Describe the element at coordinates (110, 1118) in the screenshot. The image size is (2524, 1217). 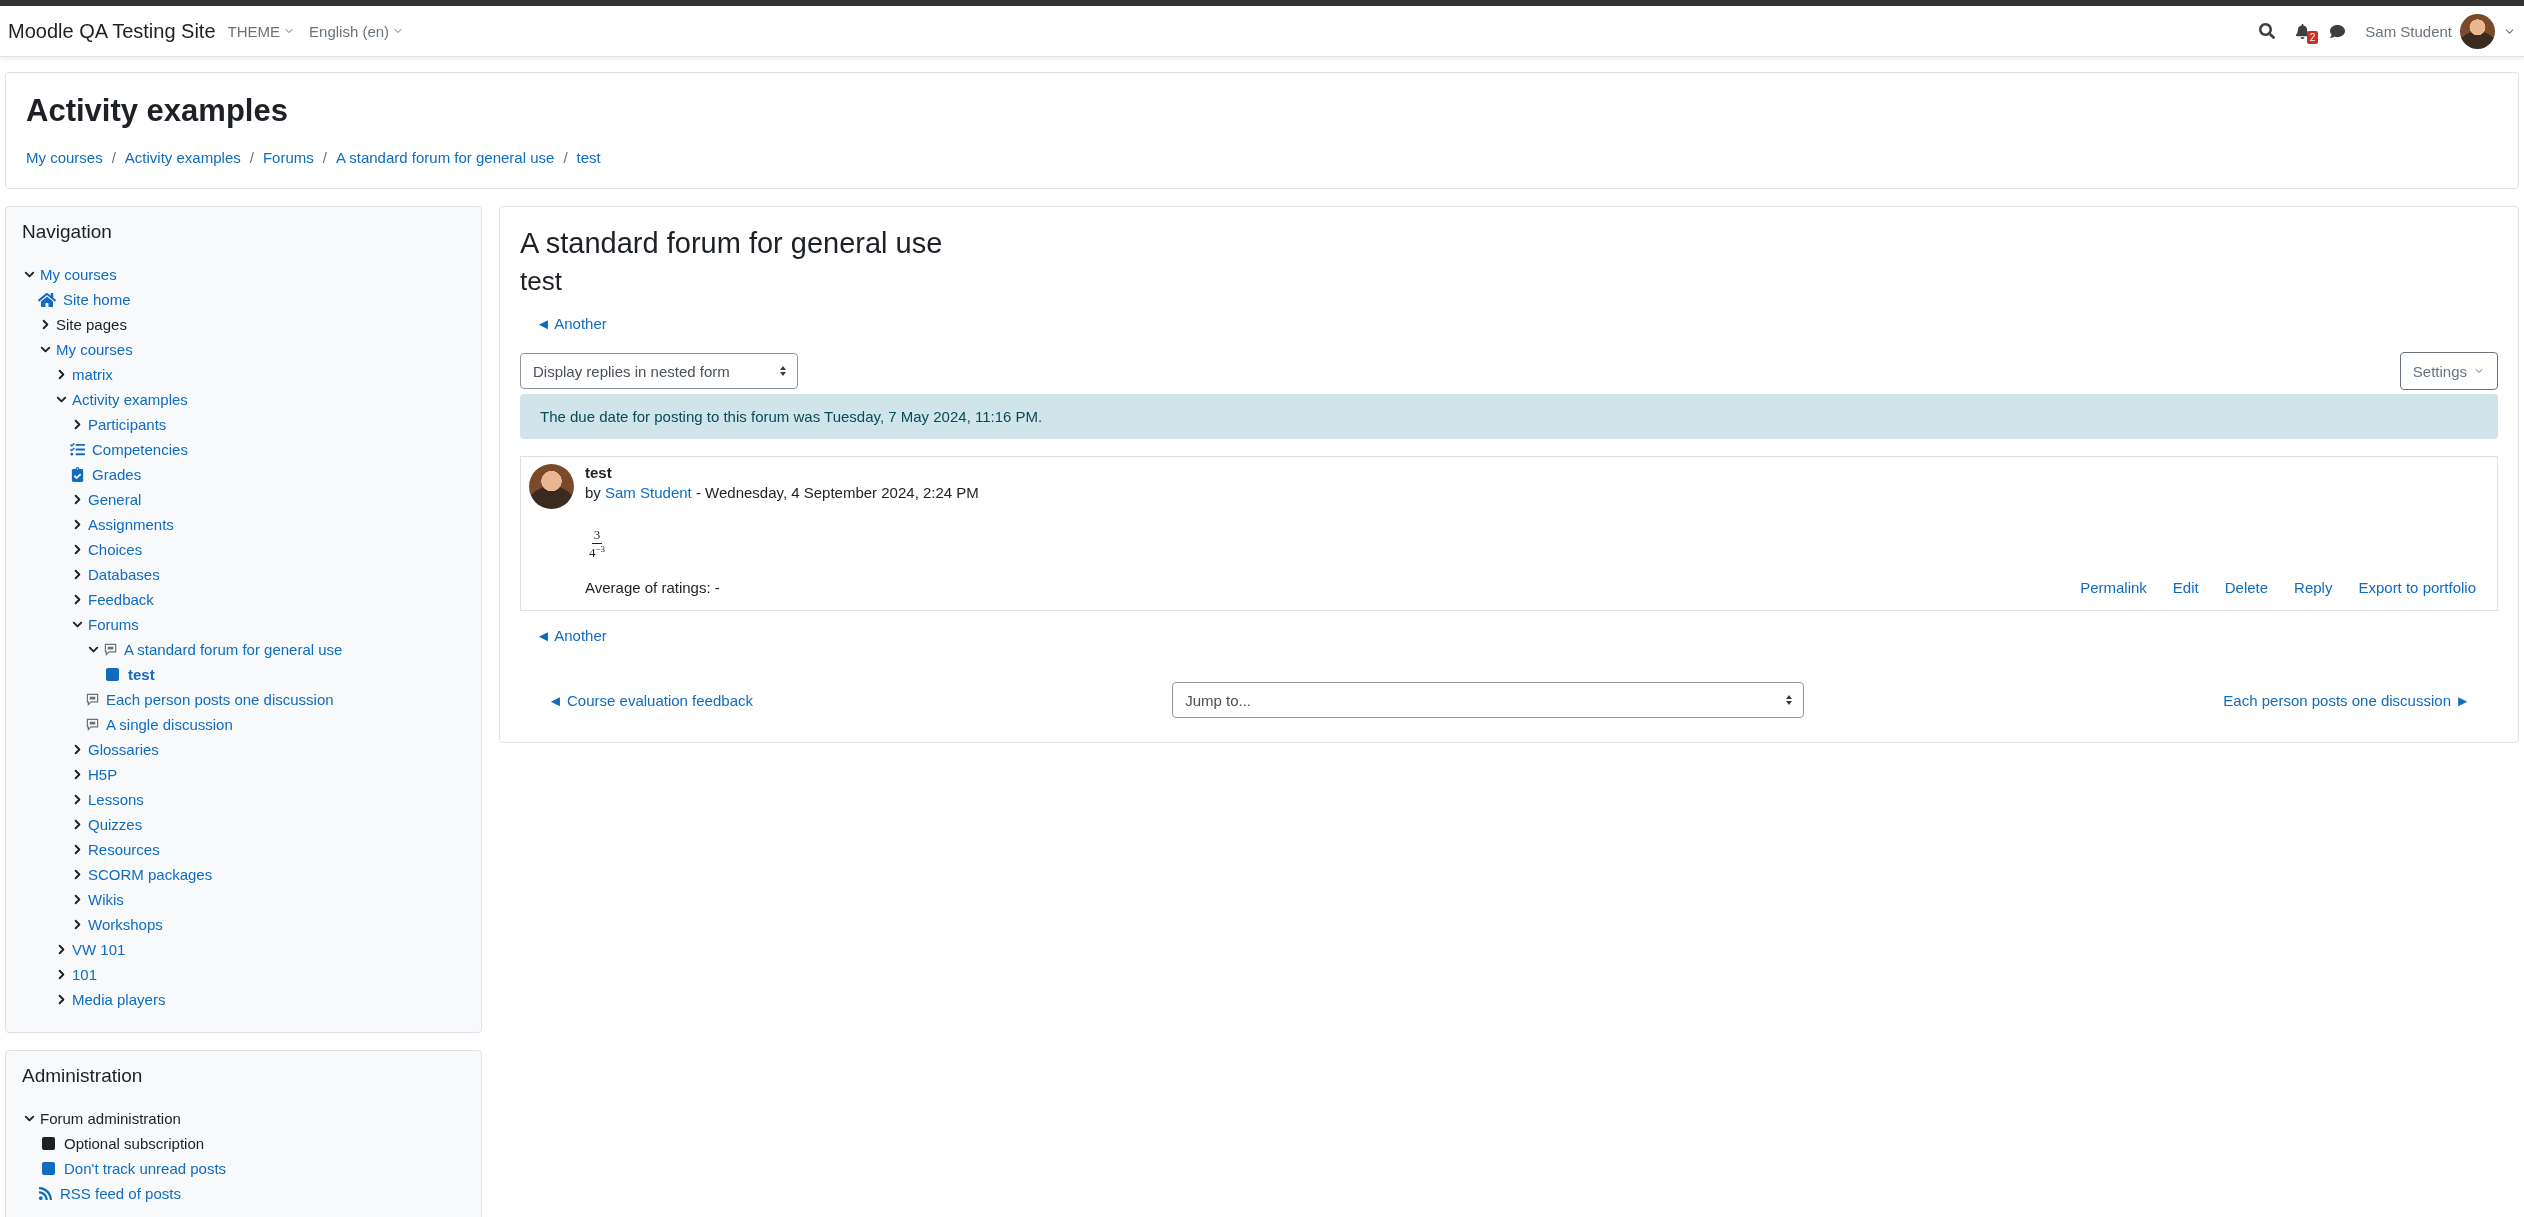
I see `tree-item-link: Forum administration` at that location.